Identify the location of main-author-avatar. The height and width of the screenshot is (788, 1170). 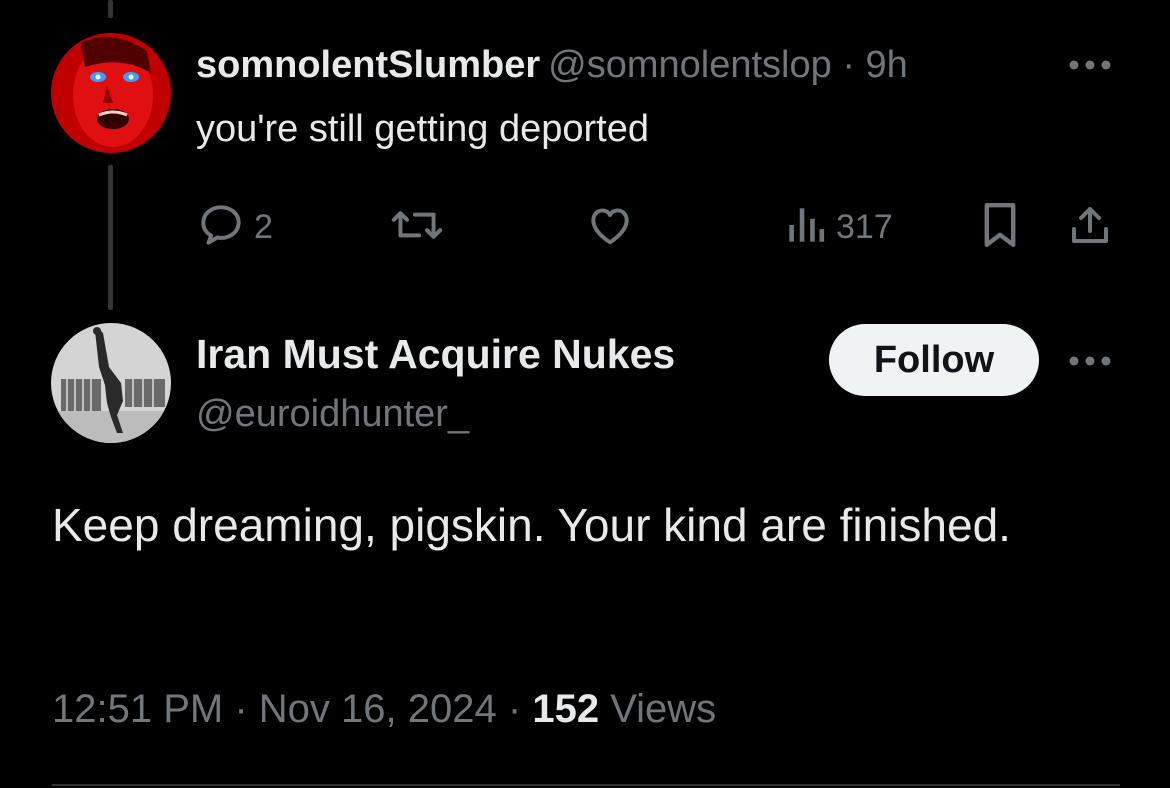
(111, 383).